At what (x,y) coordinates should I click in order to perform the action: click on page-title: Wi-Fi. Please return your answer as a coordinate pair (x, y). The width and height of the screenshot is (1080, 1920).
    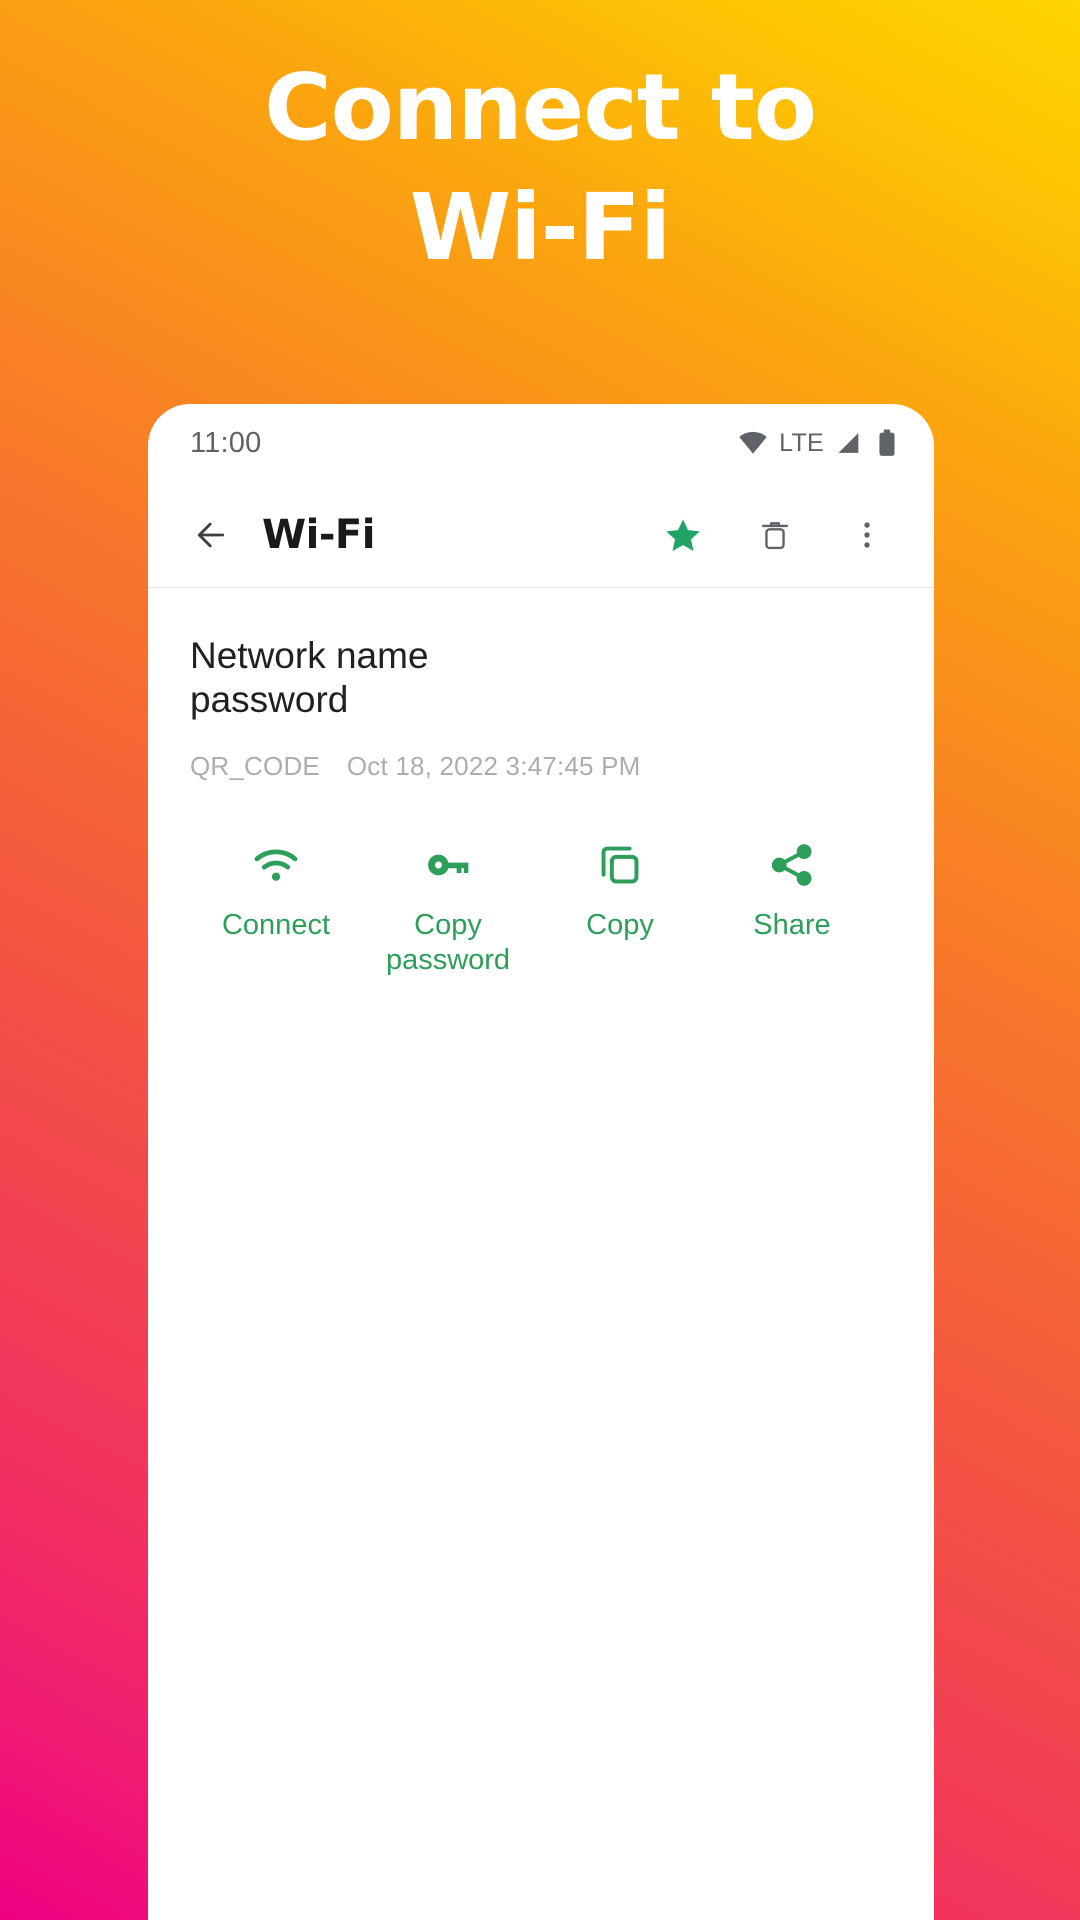
    Looking at the image, I should click on (318, 534).